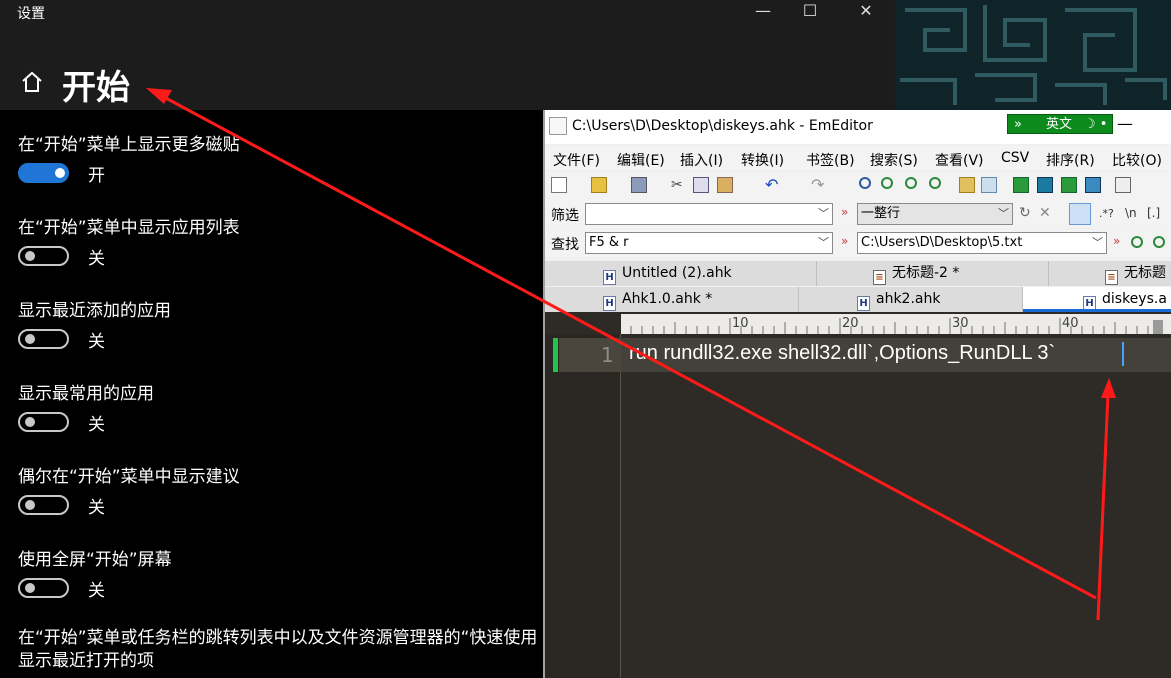  What do you see at coordinates (86, 408) in the screenshot?
I see `setting-most-used: 显示最常用的应用 关` at bounding box center [86, 408].